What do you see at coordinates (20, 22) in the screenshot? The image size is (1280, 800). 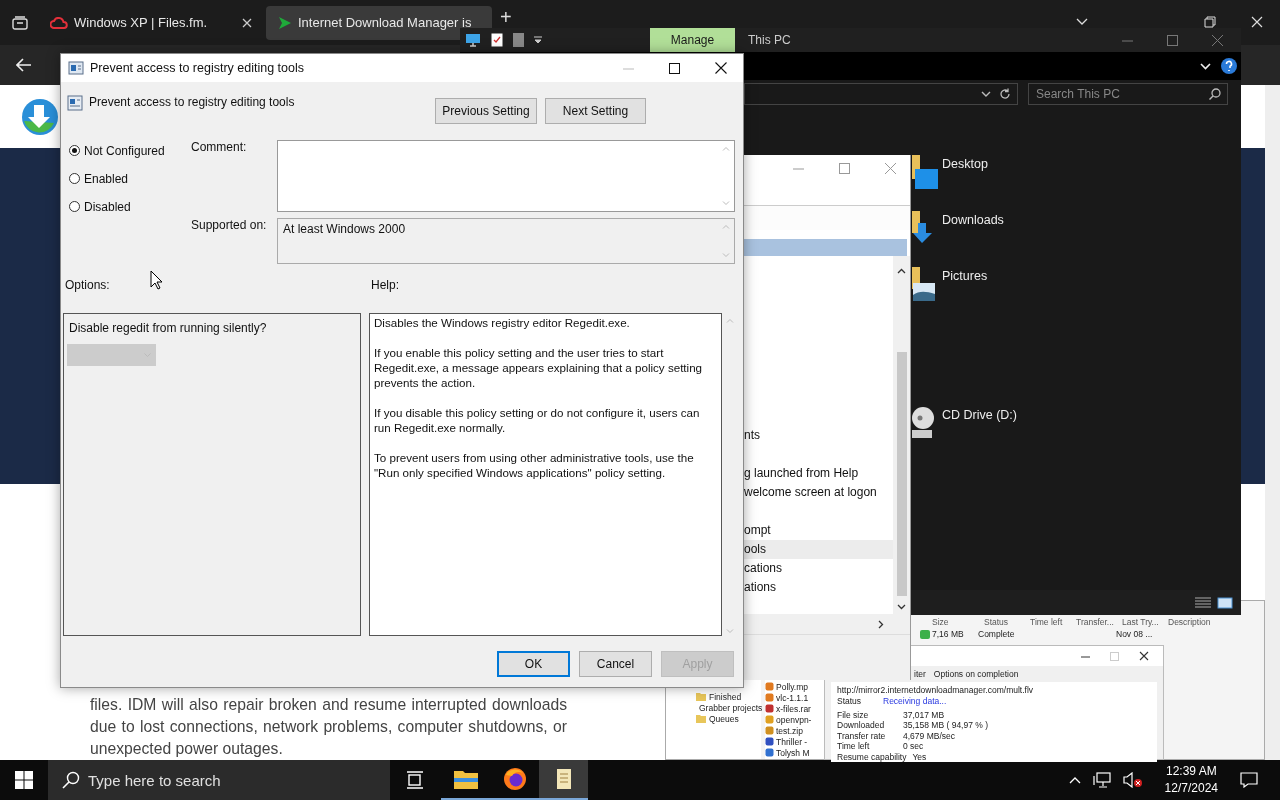 I see `tab-list-icon` at bounding box center [20, 22].